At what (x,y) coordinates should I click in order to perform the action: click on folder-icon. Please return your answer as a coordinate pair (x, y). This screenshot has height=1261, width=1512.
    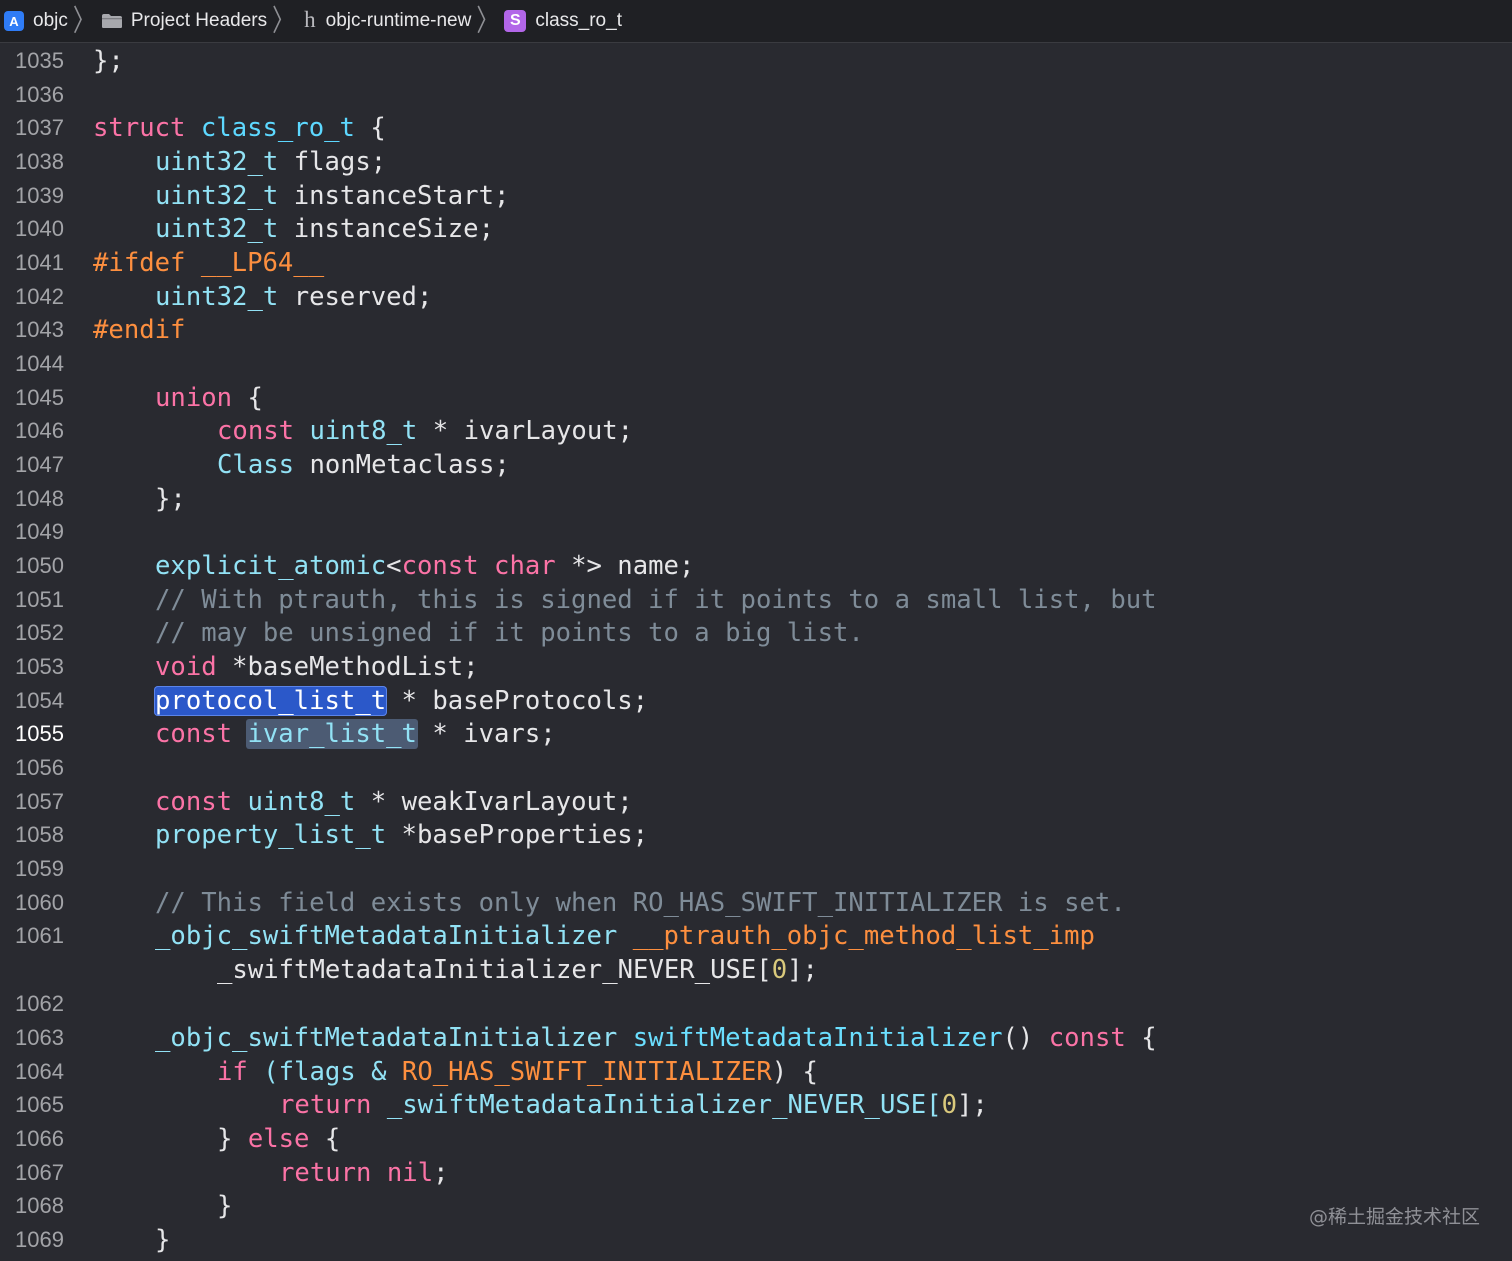
    Looking at the image, I should click on (112, 21).